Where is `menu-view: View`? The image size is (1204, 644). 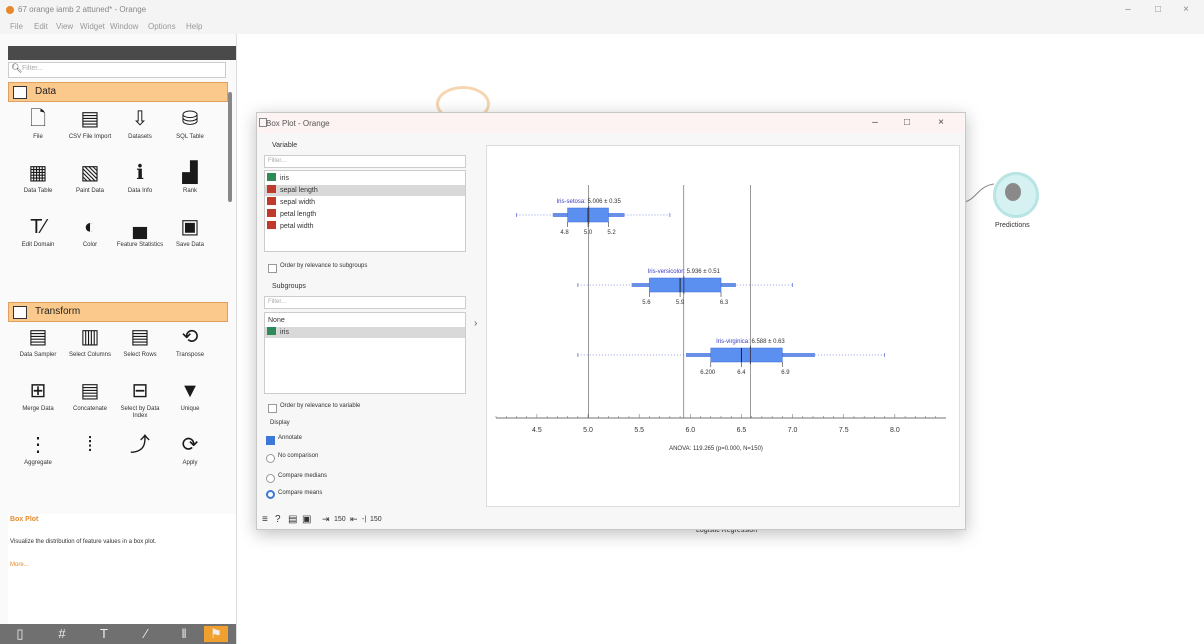
menu-view: View is located at coordinates (64, 26).